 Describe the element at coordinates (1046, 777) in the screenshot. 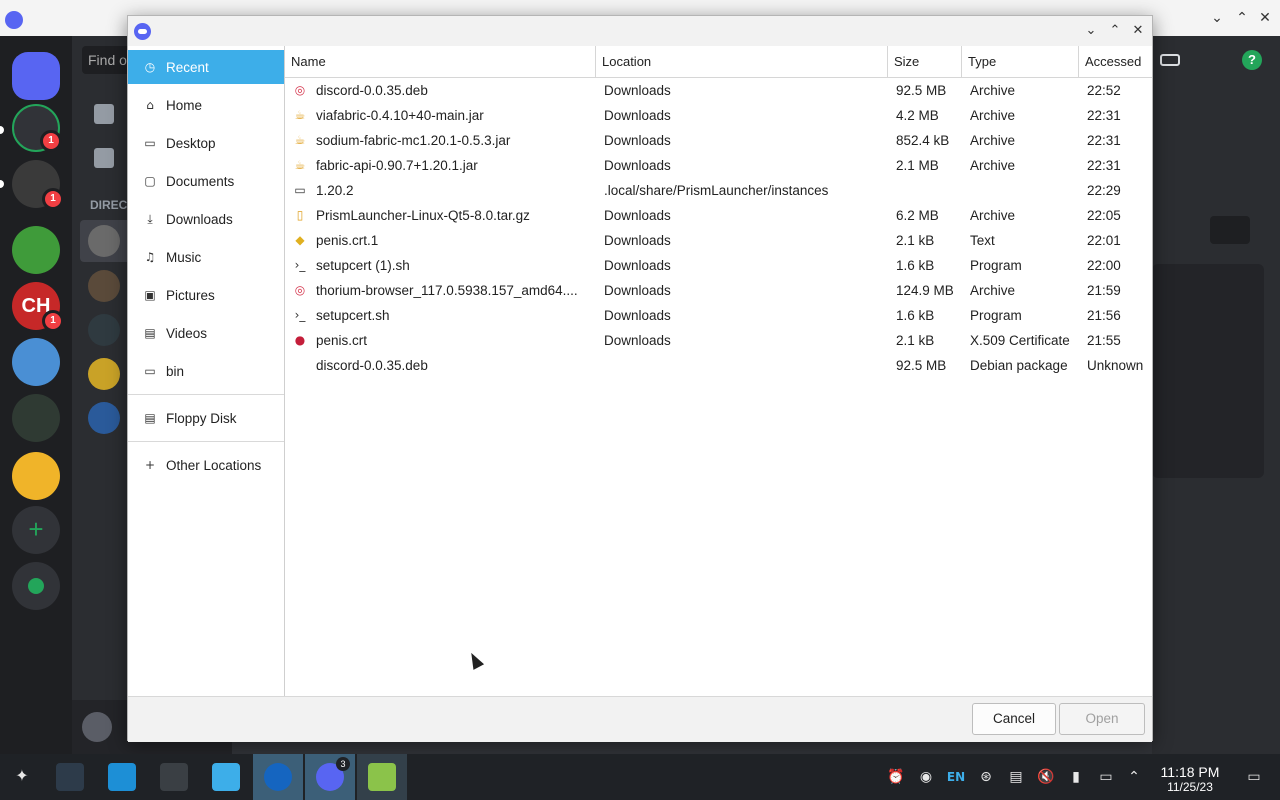

I see `volume-muted-icon: 🔇` at that location.